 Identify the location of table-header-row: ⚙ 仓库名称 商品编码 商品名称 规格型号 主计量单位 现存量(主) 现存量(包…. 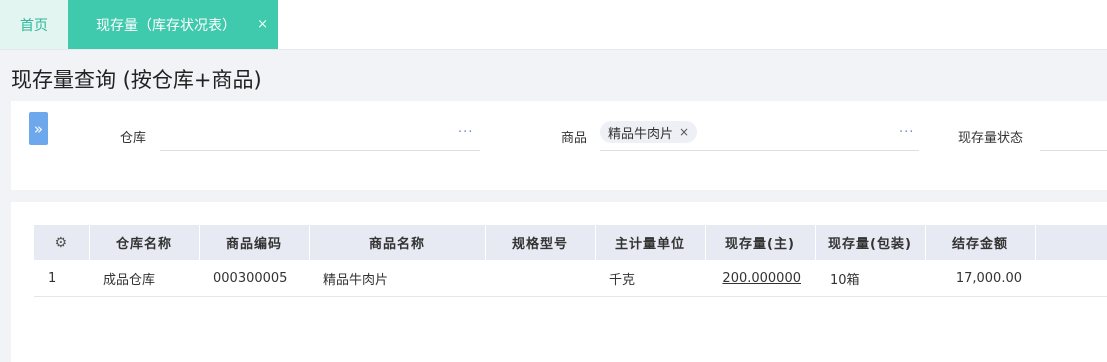
(570, 242).